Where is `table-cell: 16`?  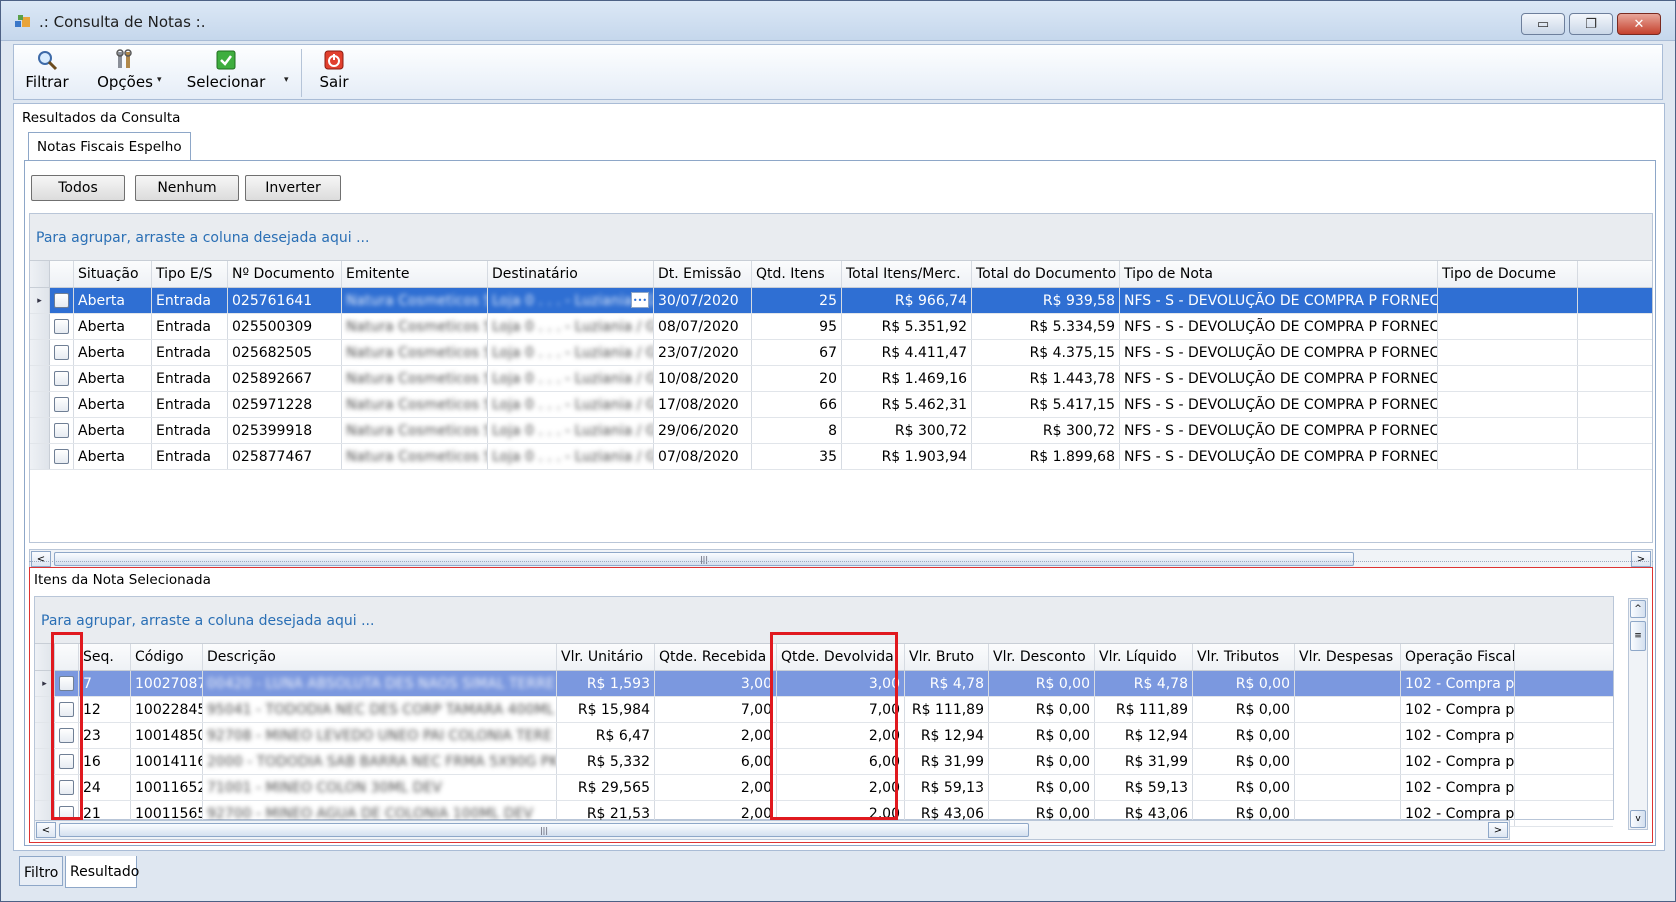 table-cell: 16 is located at coordinates (105, 761).